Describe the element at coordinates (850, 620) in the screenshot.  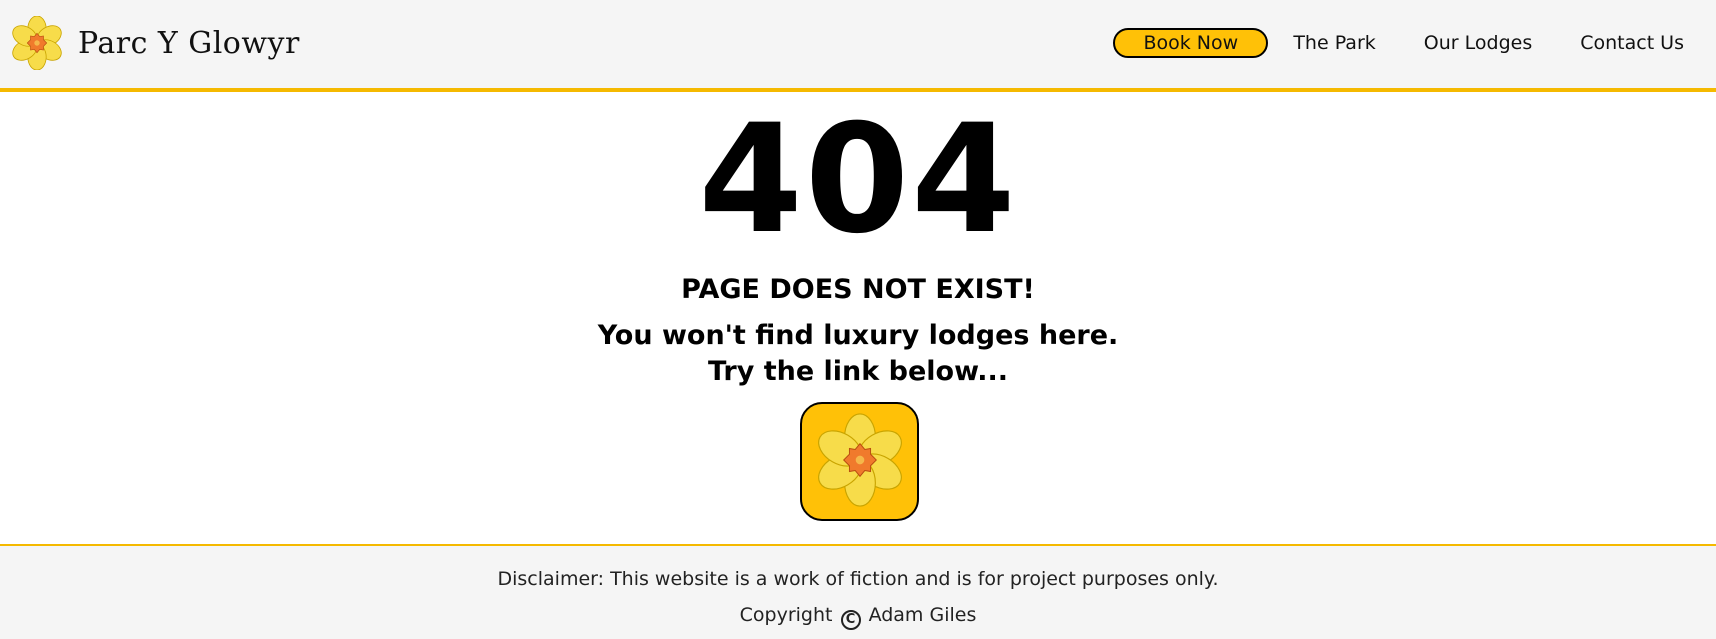
I see `copyright-icon: C` at that location.